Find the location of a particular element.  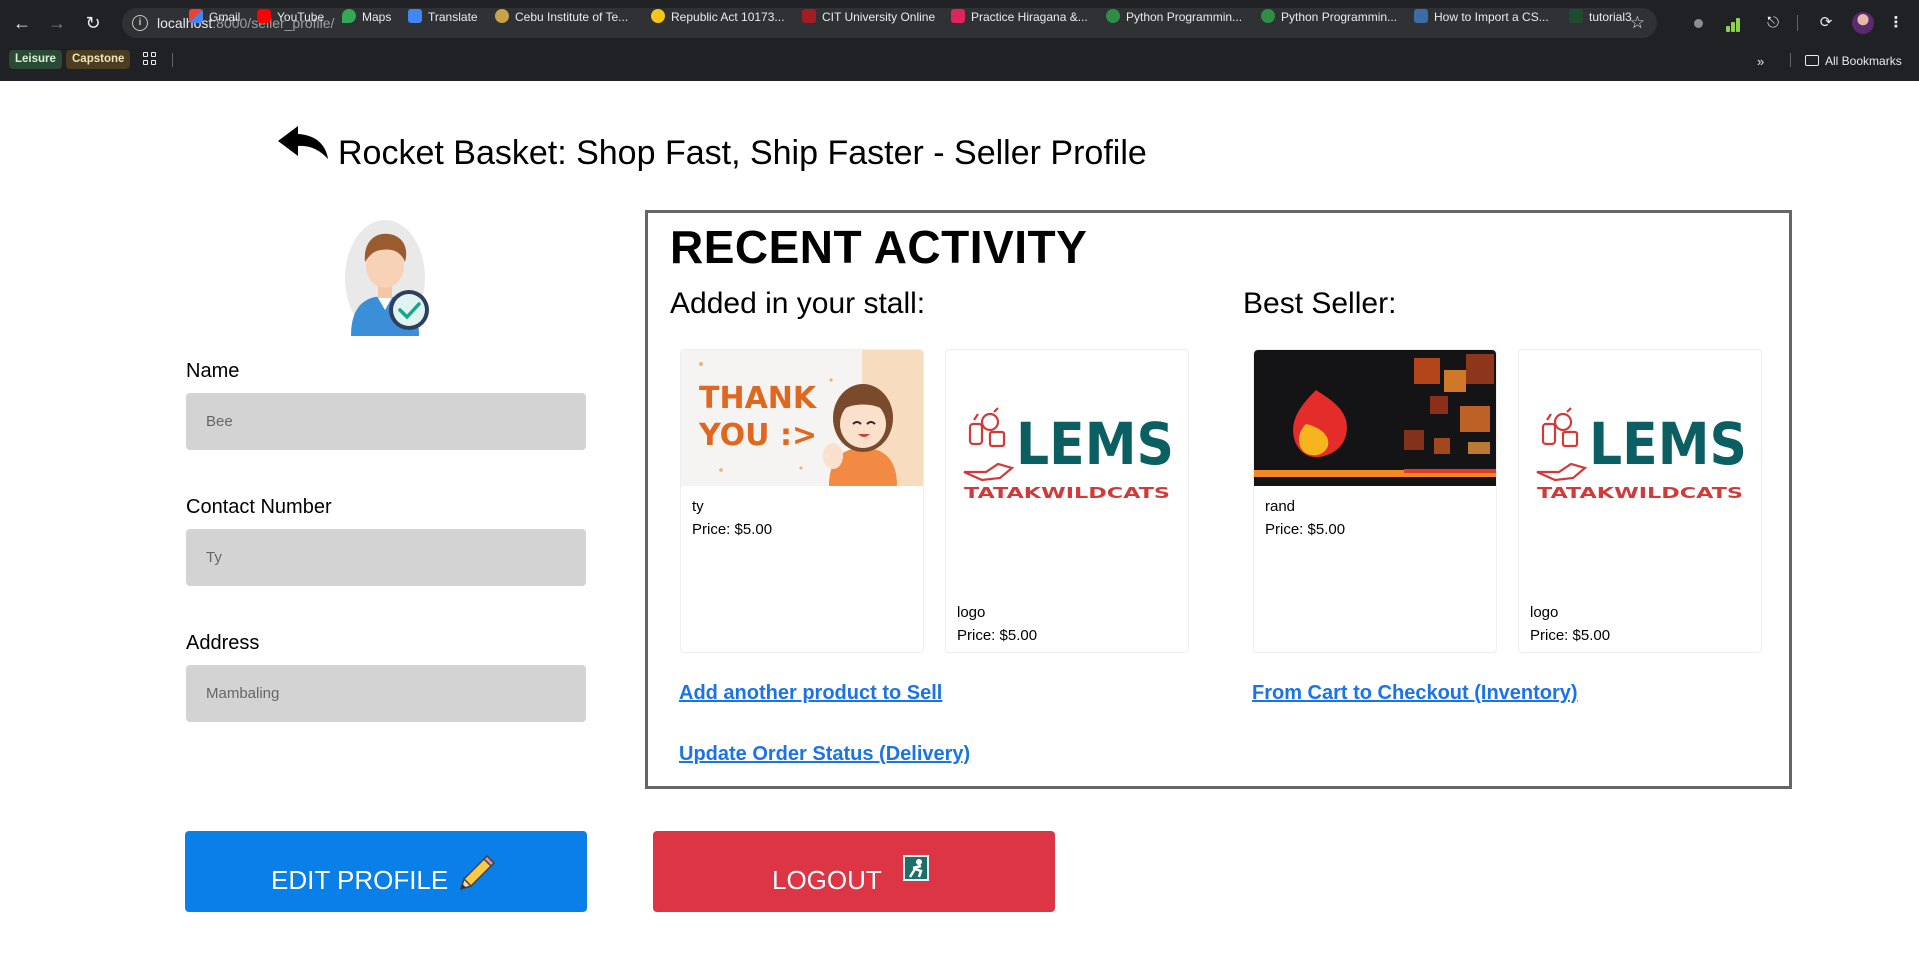

menu-kebab-icon: ⋮ is located at coordinates (1896, 23).